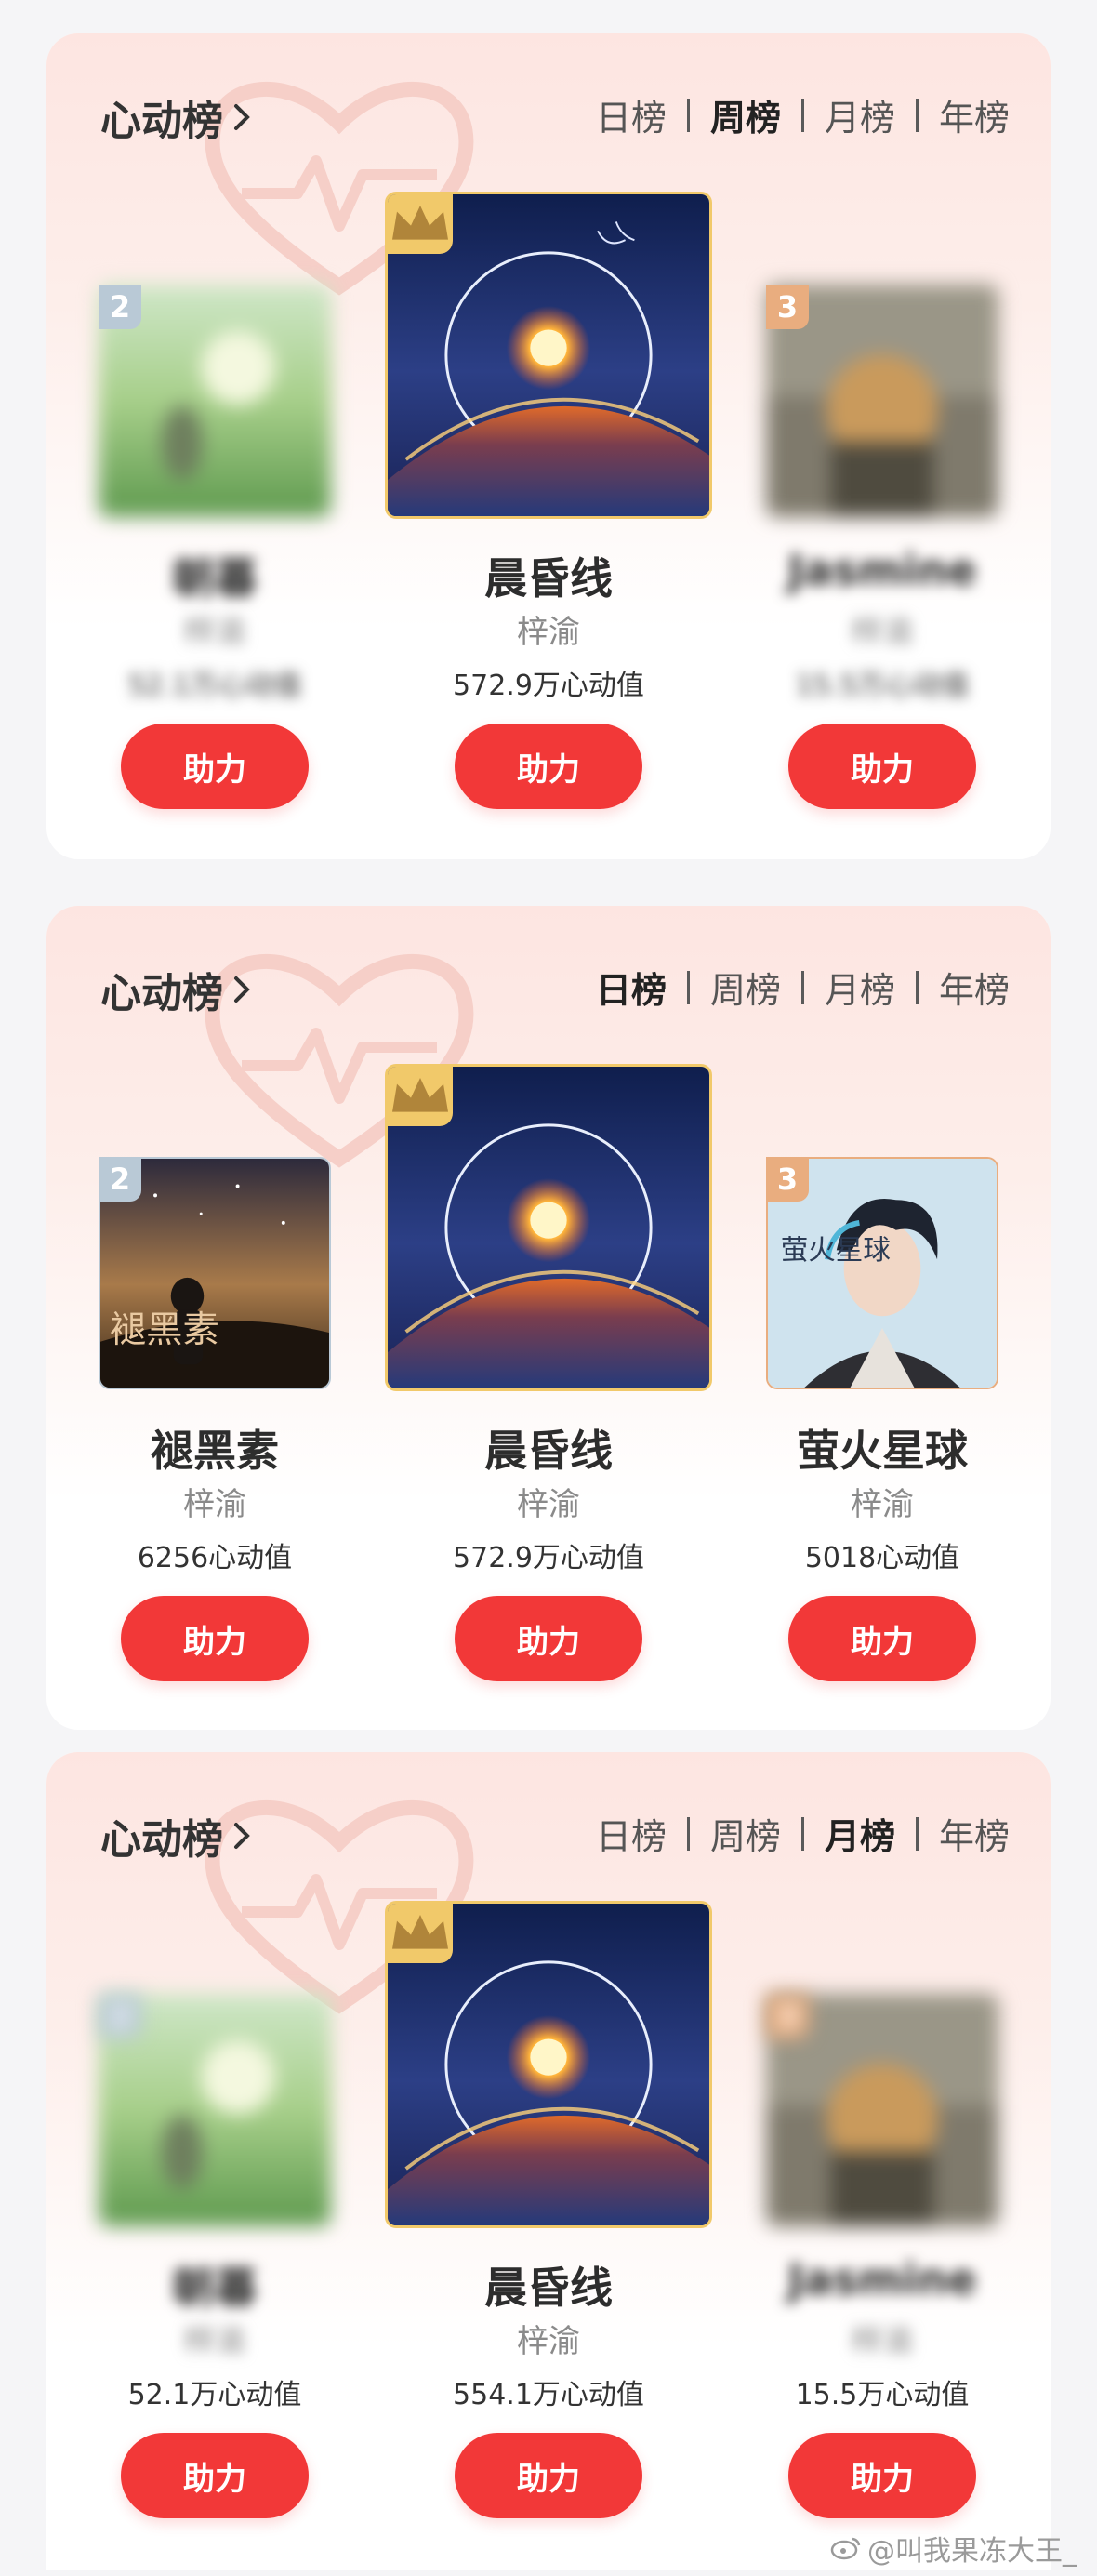 Image resolution: width=1097 pixels, height=2576 pixels. Describe the element at coordinates (215, 1451) in the screenshot. I see `song-title: 褪黑素` at that location.